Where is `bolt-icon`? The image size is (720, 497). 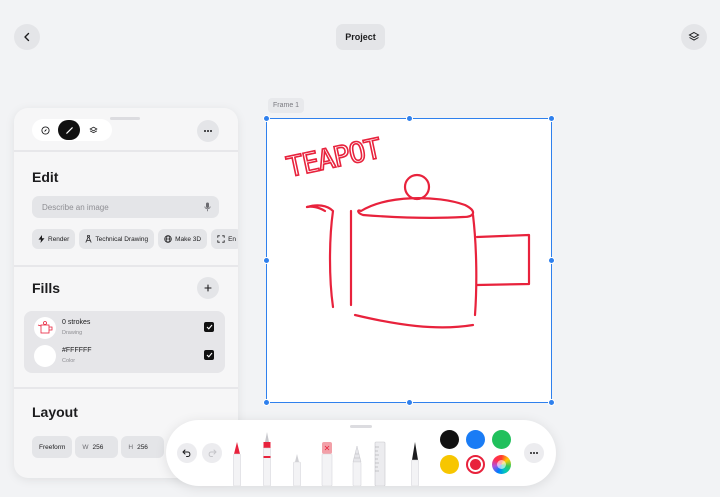
bolt-icon is located at coordinates (41, 239).